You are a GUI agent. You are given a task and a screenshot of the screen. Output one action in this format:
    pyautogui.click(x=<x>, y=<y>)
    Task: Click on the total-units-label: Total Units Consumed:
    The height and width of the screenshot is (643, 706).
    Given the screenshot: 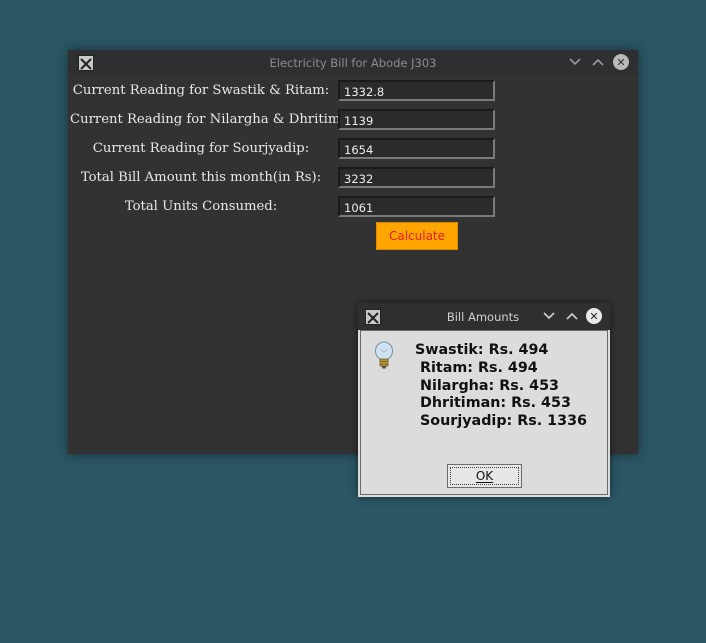 What is the action you would take?
    pyautogui.click(x=201, y=206)
    